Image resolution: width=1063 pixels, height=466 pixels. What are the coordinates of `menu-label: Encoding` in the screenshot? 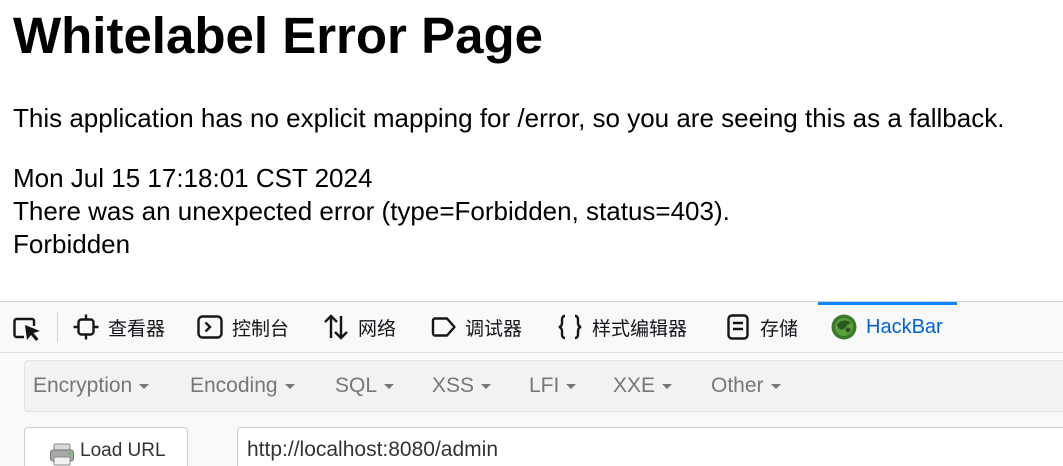 It's located at (234, 385).